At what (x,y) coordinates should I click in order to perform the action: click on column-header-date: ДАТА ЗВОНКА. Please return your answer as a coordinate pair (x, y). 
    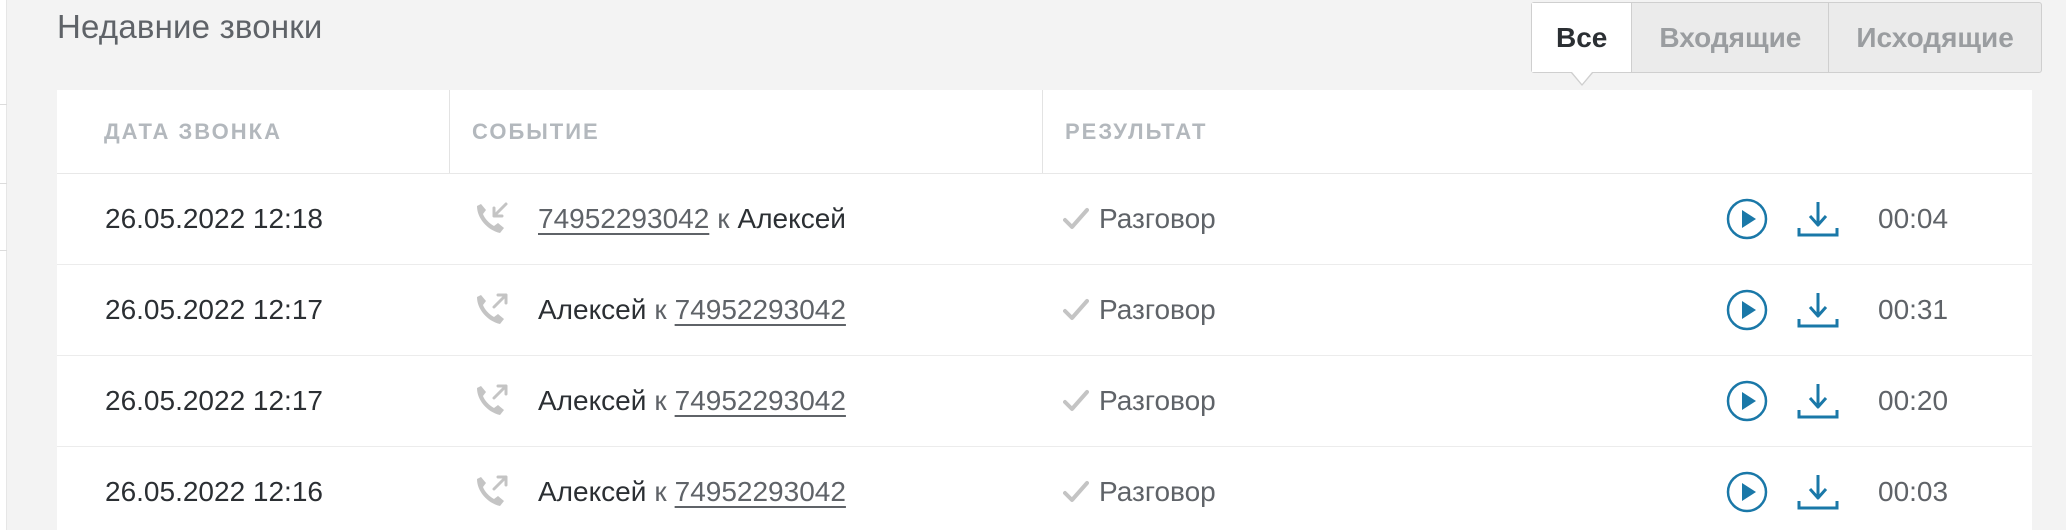
    Looking at the image, I should click on (253, 131).